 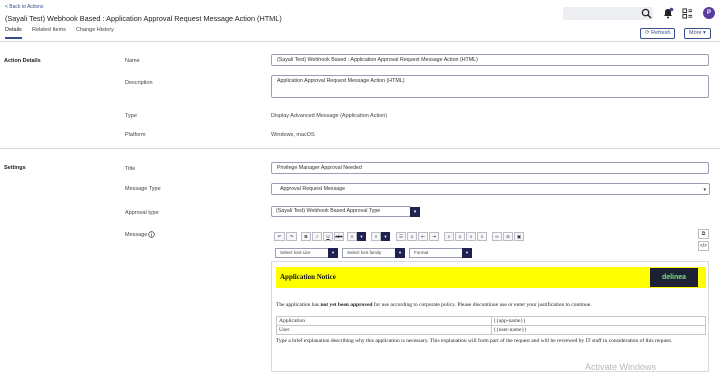 I want to click on message-type-select: Approval Request Message ▾, so click(x=490, y=189).